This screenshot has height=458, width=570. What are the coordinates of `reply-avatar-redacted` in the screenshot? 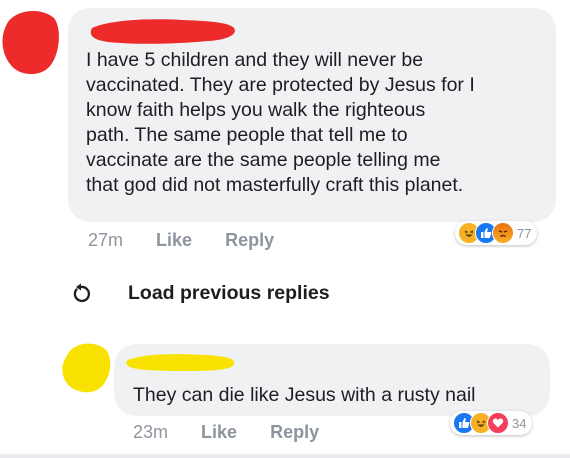 It's located at (86, 367).